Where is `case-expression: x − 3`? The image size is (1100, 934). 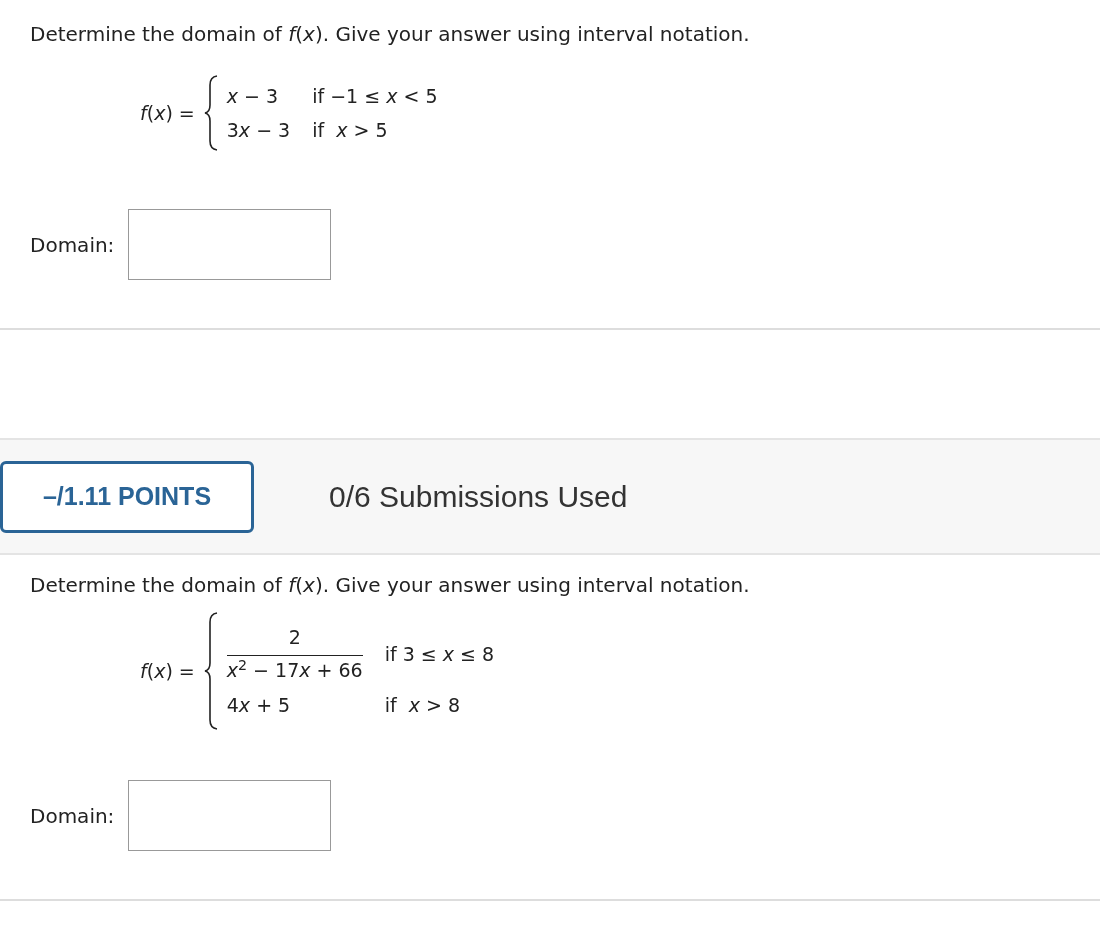 case-expression: x − 3 is located at coordinates (253, 96).